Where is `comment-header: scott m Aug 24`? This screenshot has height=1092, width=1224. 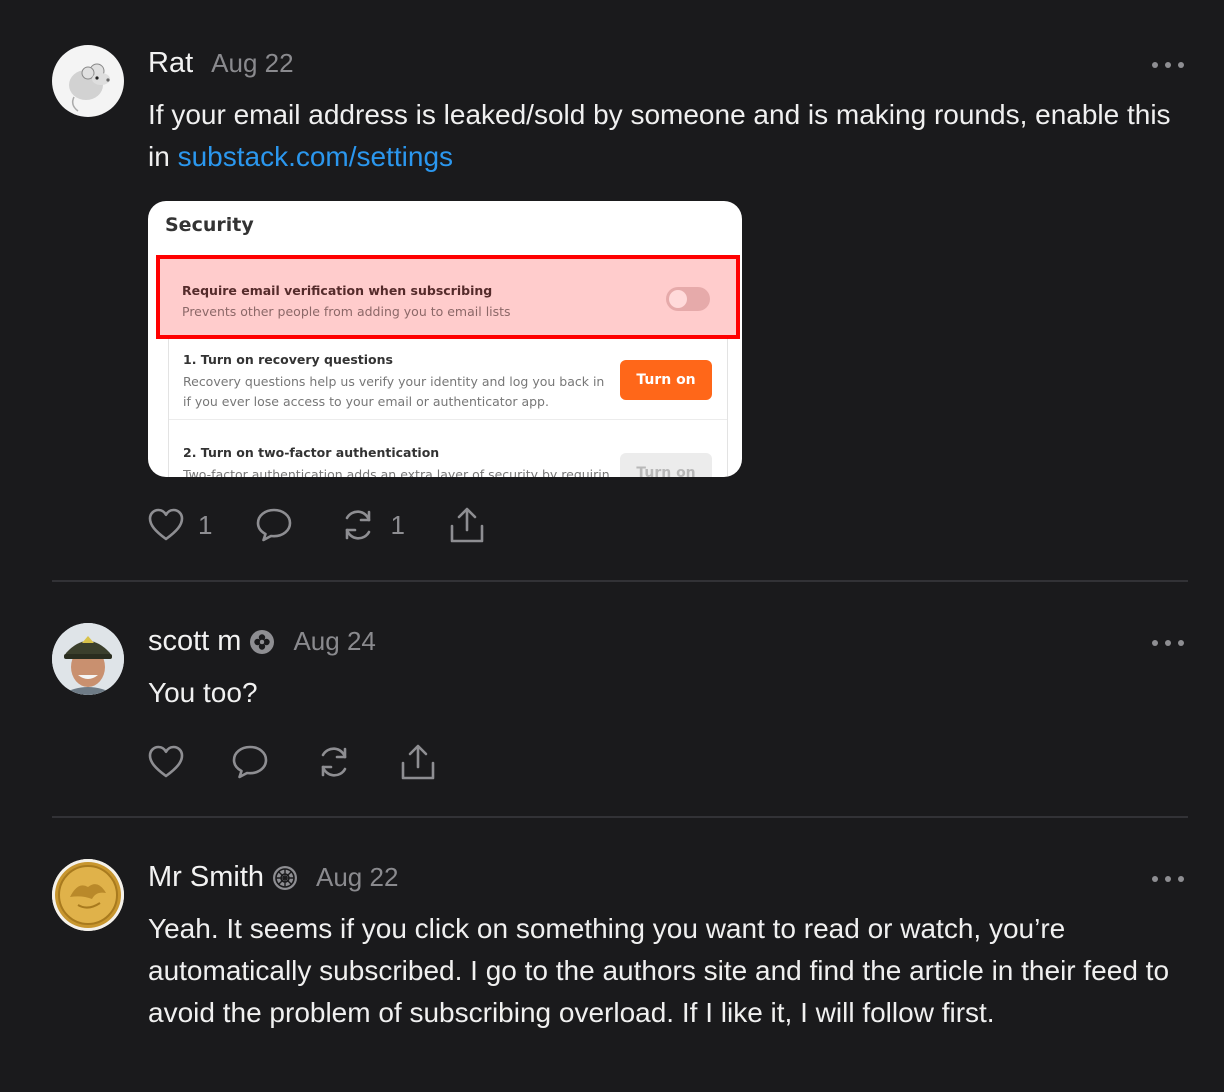
comment-header: scott m Aug 24 is located at coordinates (262, 641).